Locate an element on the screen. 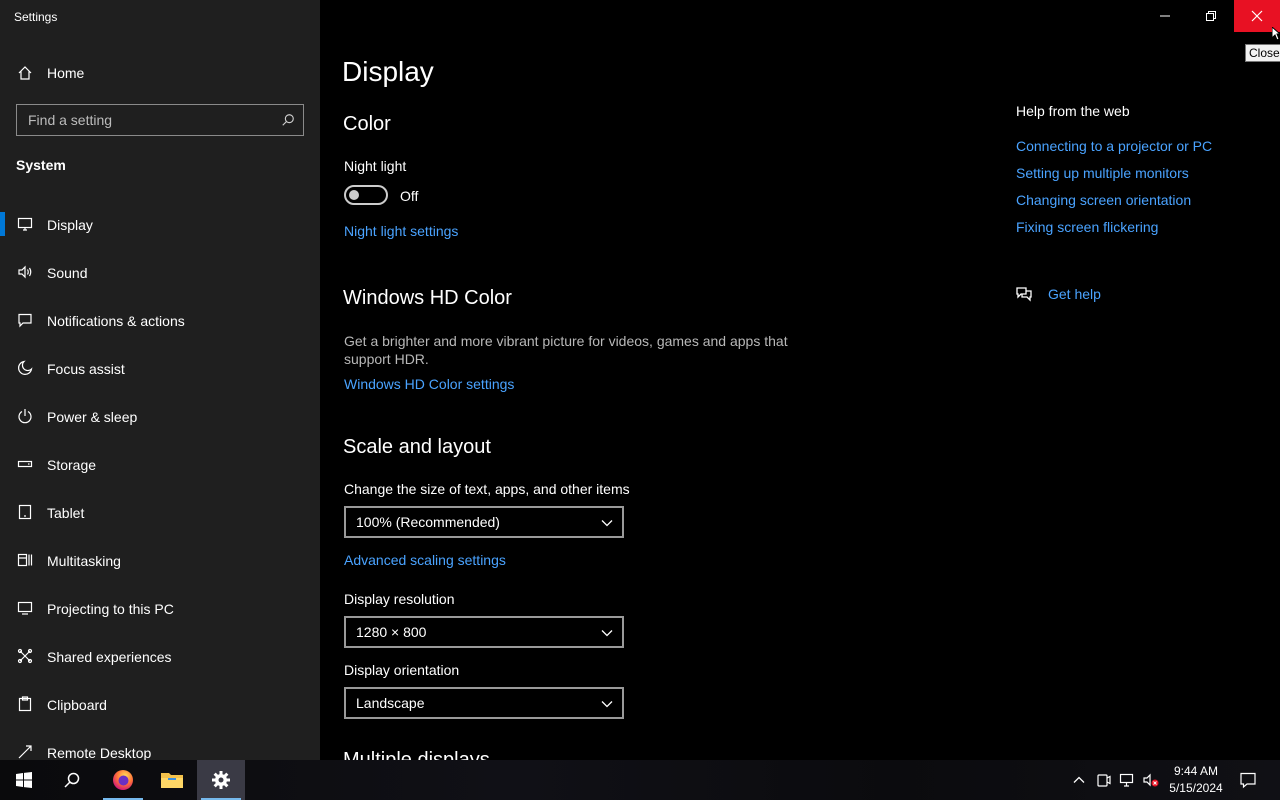 The height and width of the screenshot is (800, 1280). night-light-label: Night light is located at coordinates (375, 166).